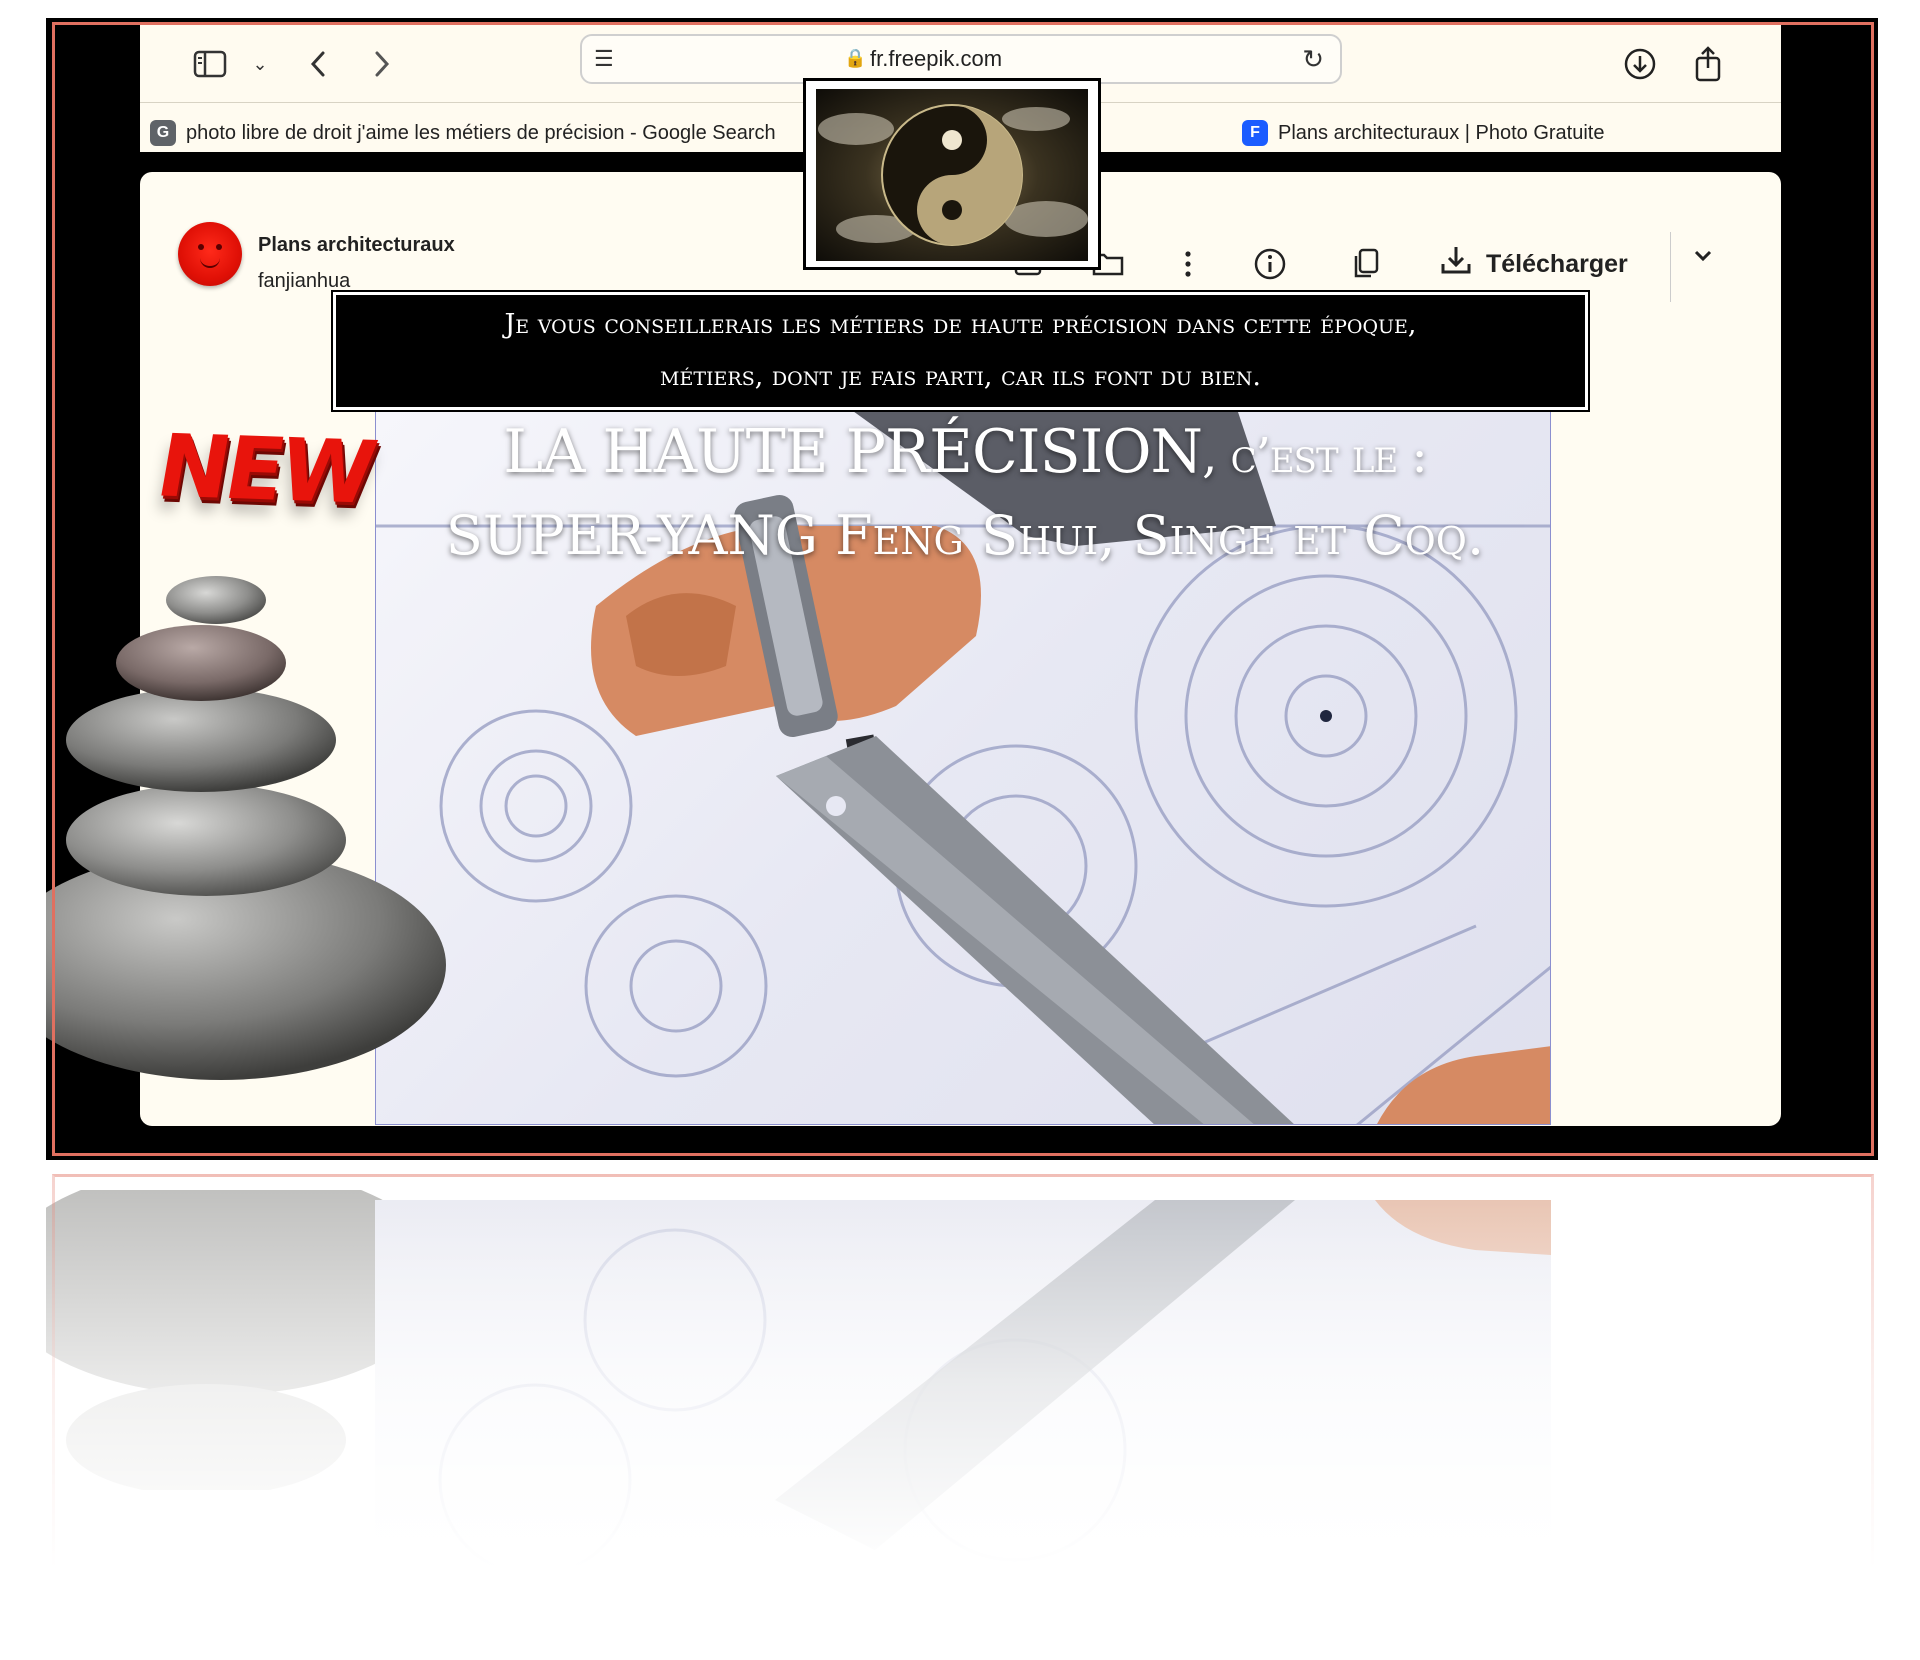  I want to click on page-menu-icon: ☰, so click(604, 59).